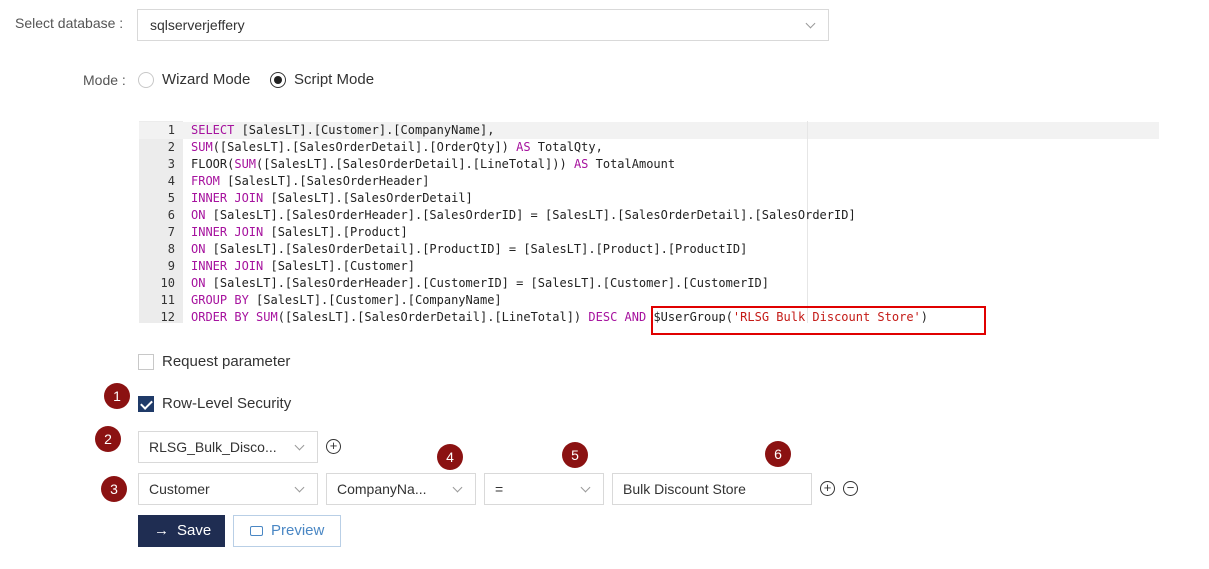 The image size is (1209, 569). Describe the element at coordinates (171, 266) in the screenshot. I see `line-number: 9` at that location.